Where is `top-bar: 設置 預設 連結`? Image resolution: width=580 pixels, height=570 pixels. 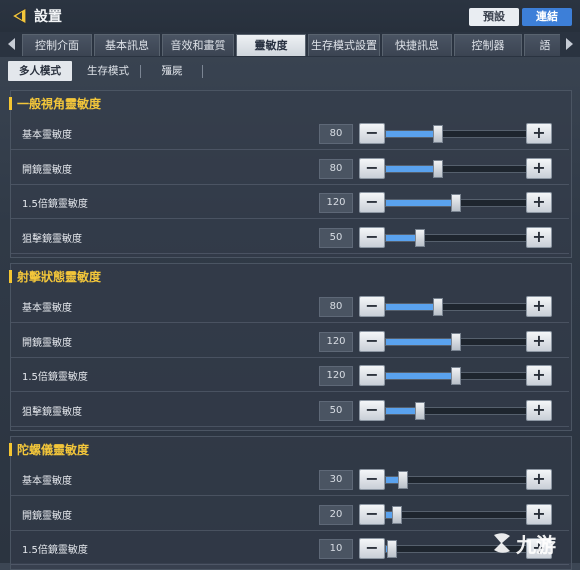 top-bar: 設置 預設 連結 is located at coordinates (290, 16).